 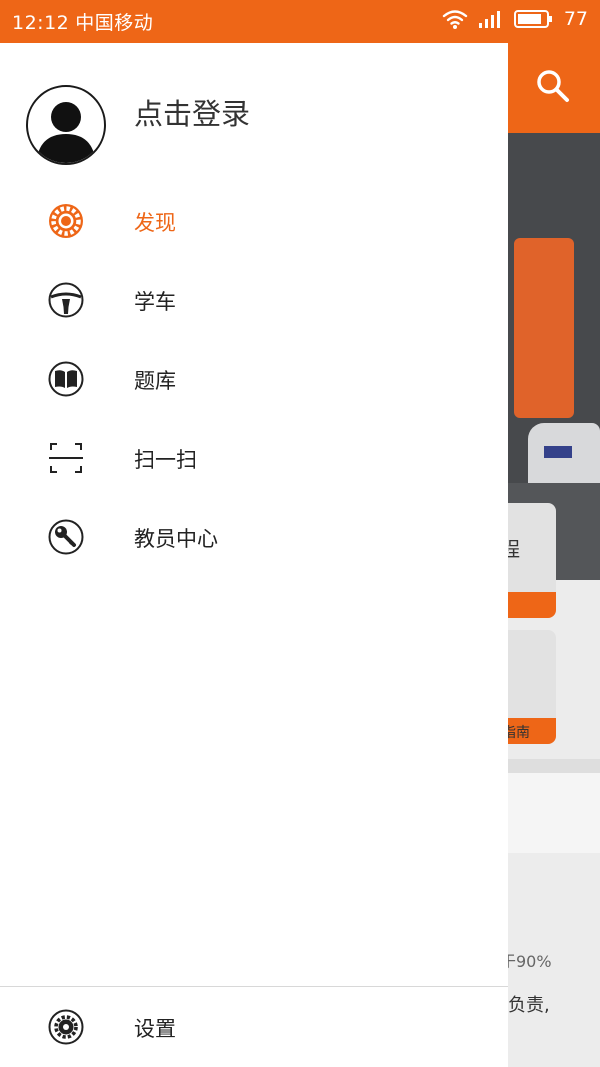 I want to click on menu-label-question-bank: 题库, so click(x=155, y=381).